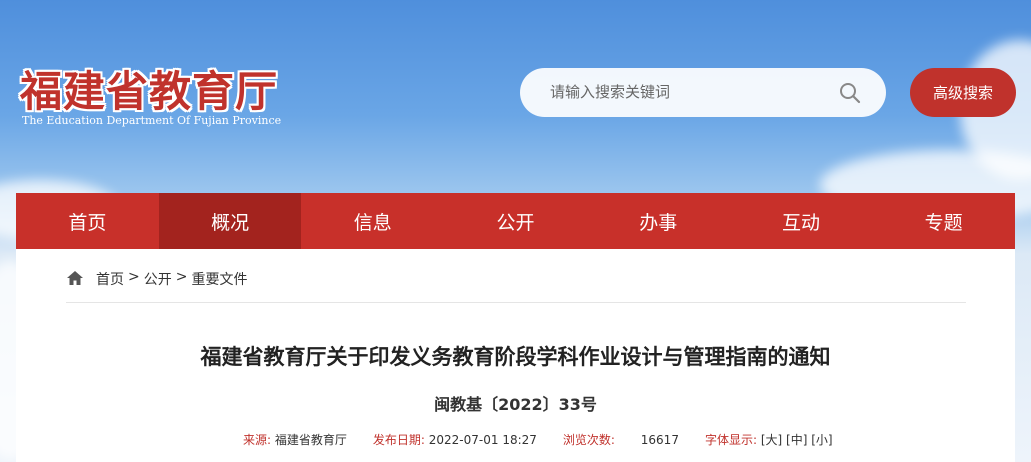 The image size is (1031, 462). I want to click on breadcrumb: 首页 > 公开 > 重要文件, so click(516, 286).